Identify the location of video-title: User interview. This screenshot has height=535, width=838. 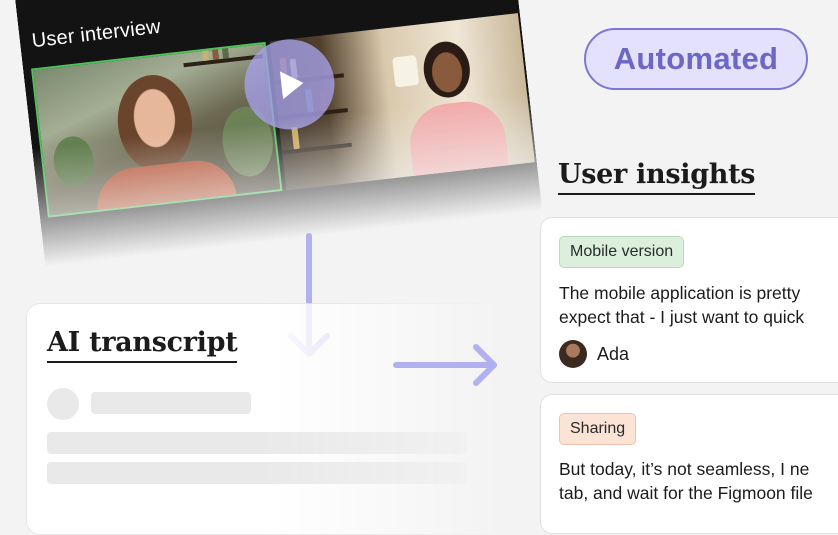
(96, 34).